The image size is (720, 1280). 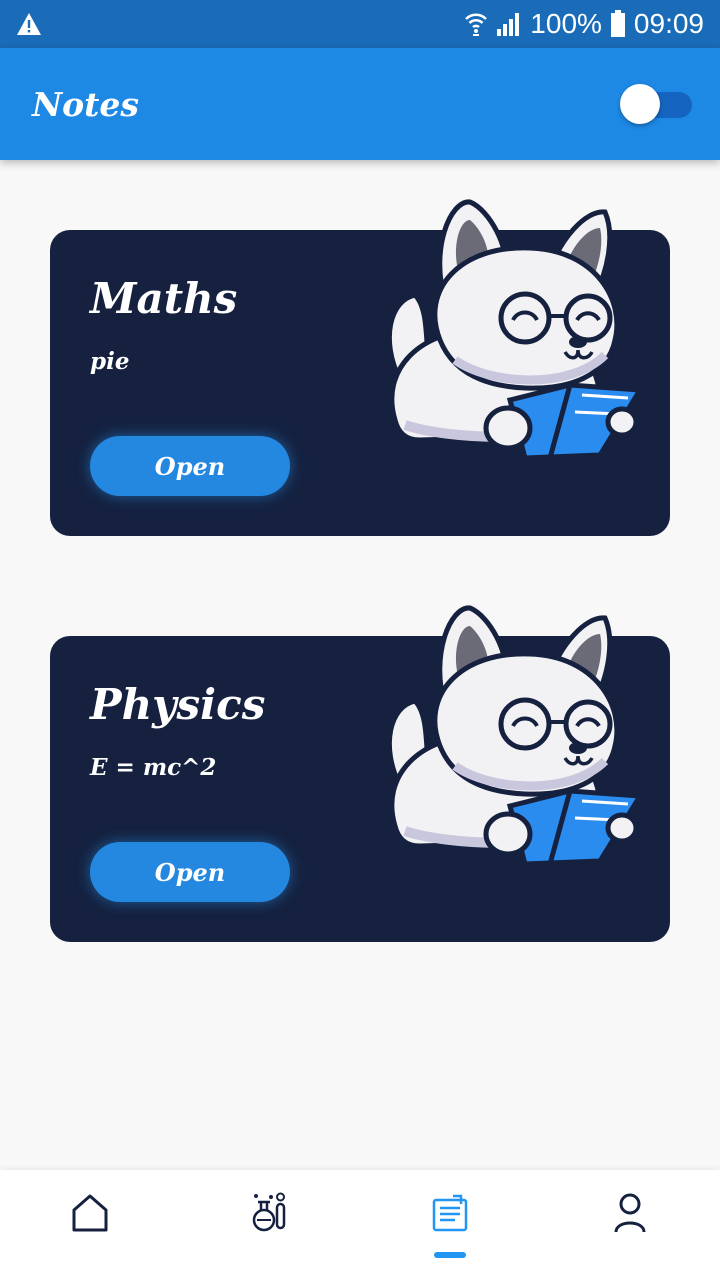 I want to click on profile-icon, so click(x=630, y=1213).